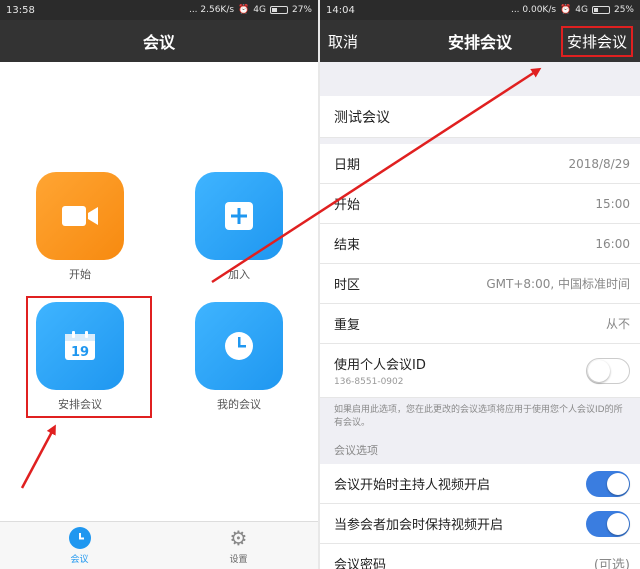 The image size is (640, 569). What do you see at coordinates (80, 274) in the screenshot?
I see `tile-label: 开始` at bounding box center [80, 274].